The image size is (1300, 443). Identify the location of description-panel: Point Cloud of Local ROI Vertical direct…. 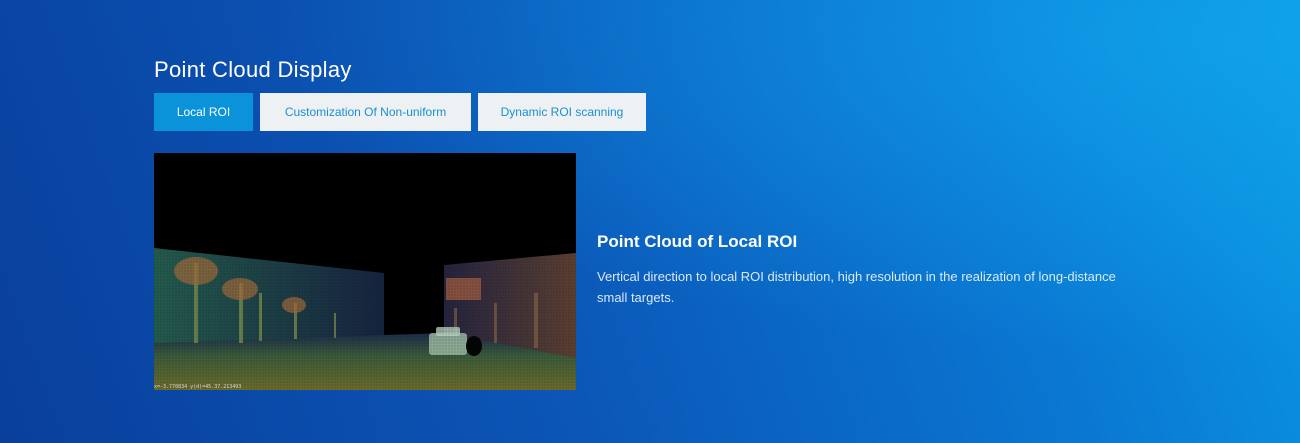
(867, 269).